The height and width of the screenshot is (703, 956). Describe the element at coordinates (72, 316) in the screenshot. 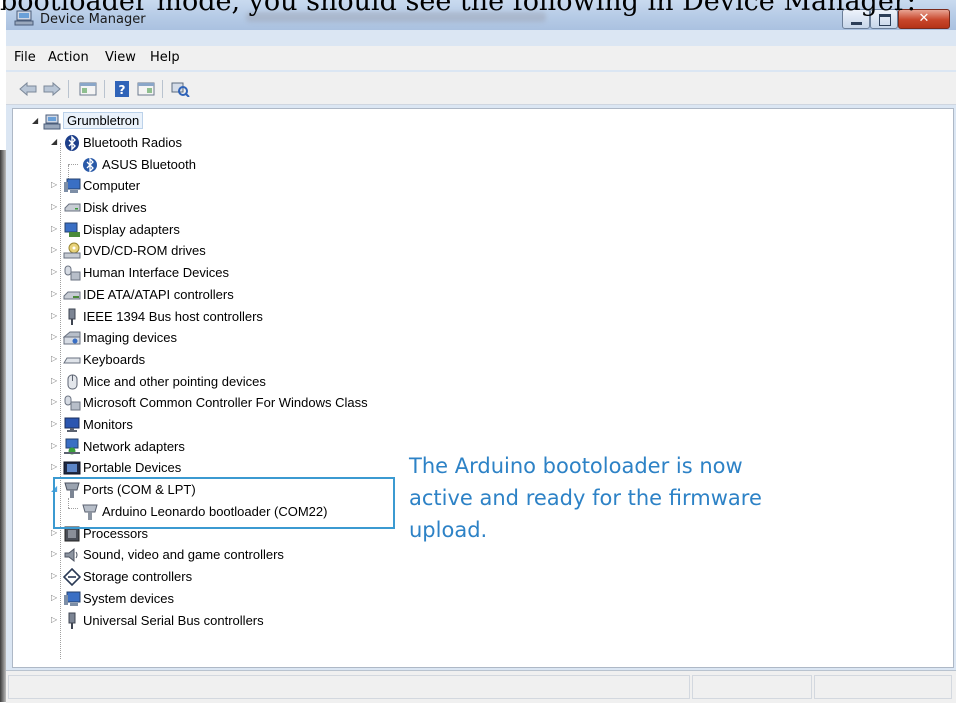

I see `ieee1394-icon` at that location.